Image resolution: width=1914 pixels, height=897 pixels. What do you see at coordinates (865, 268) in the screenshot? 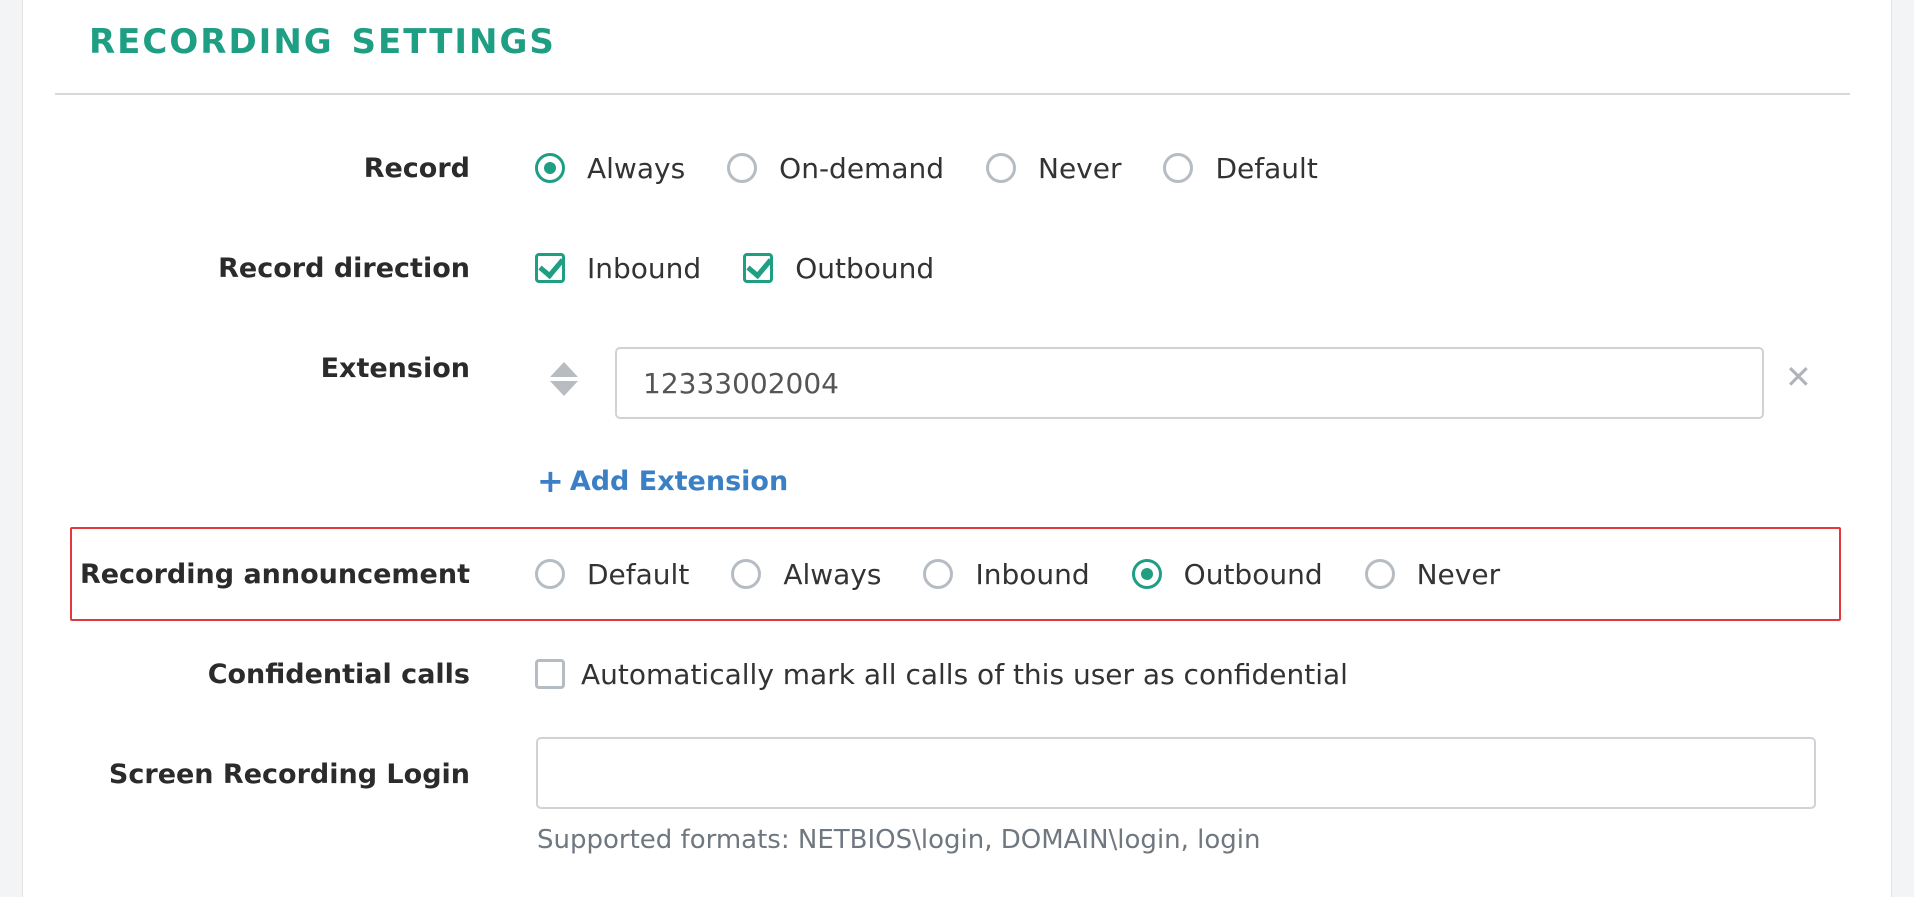
I see `record-direction-option-label: Outbound` at bounding box center [865, 268].